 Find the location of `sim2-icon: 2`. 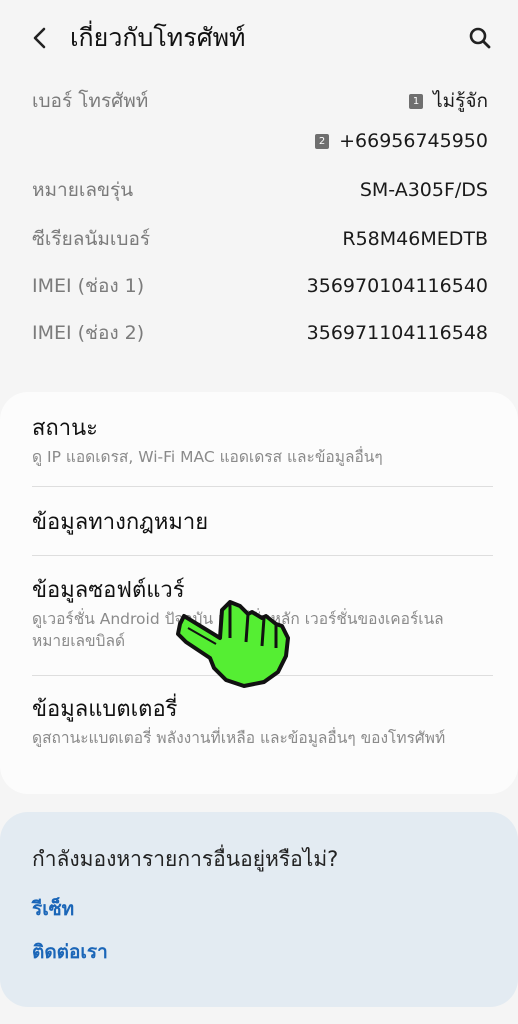

sim2-icon: 2 is located at coordinates (322, 141).